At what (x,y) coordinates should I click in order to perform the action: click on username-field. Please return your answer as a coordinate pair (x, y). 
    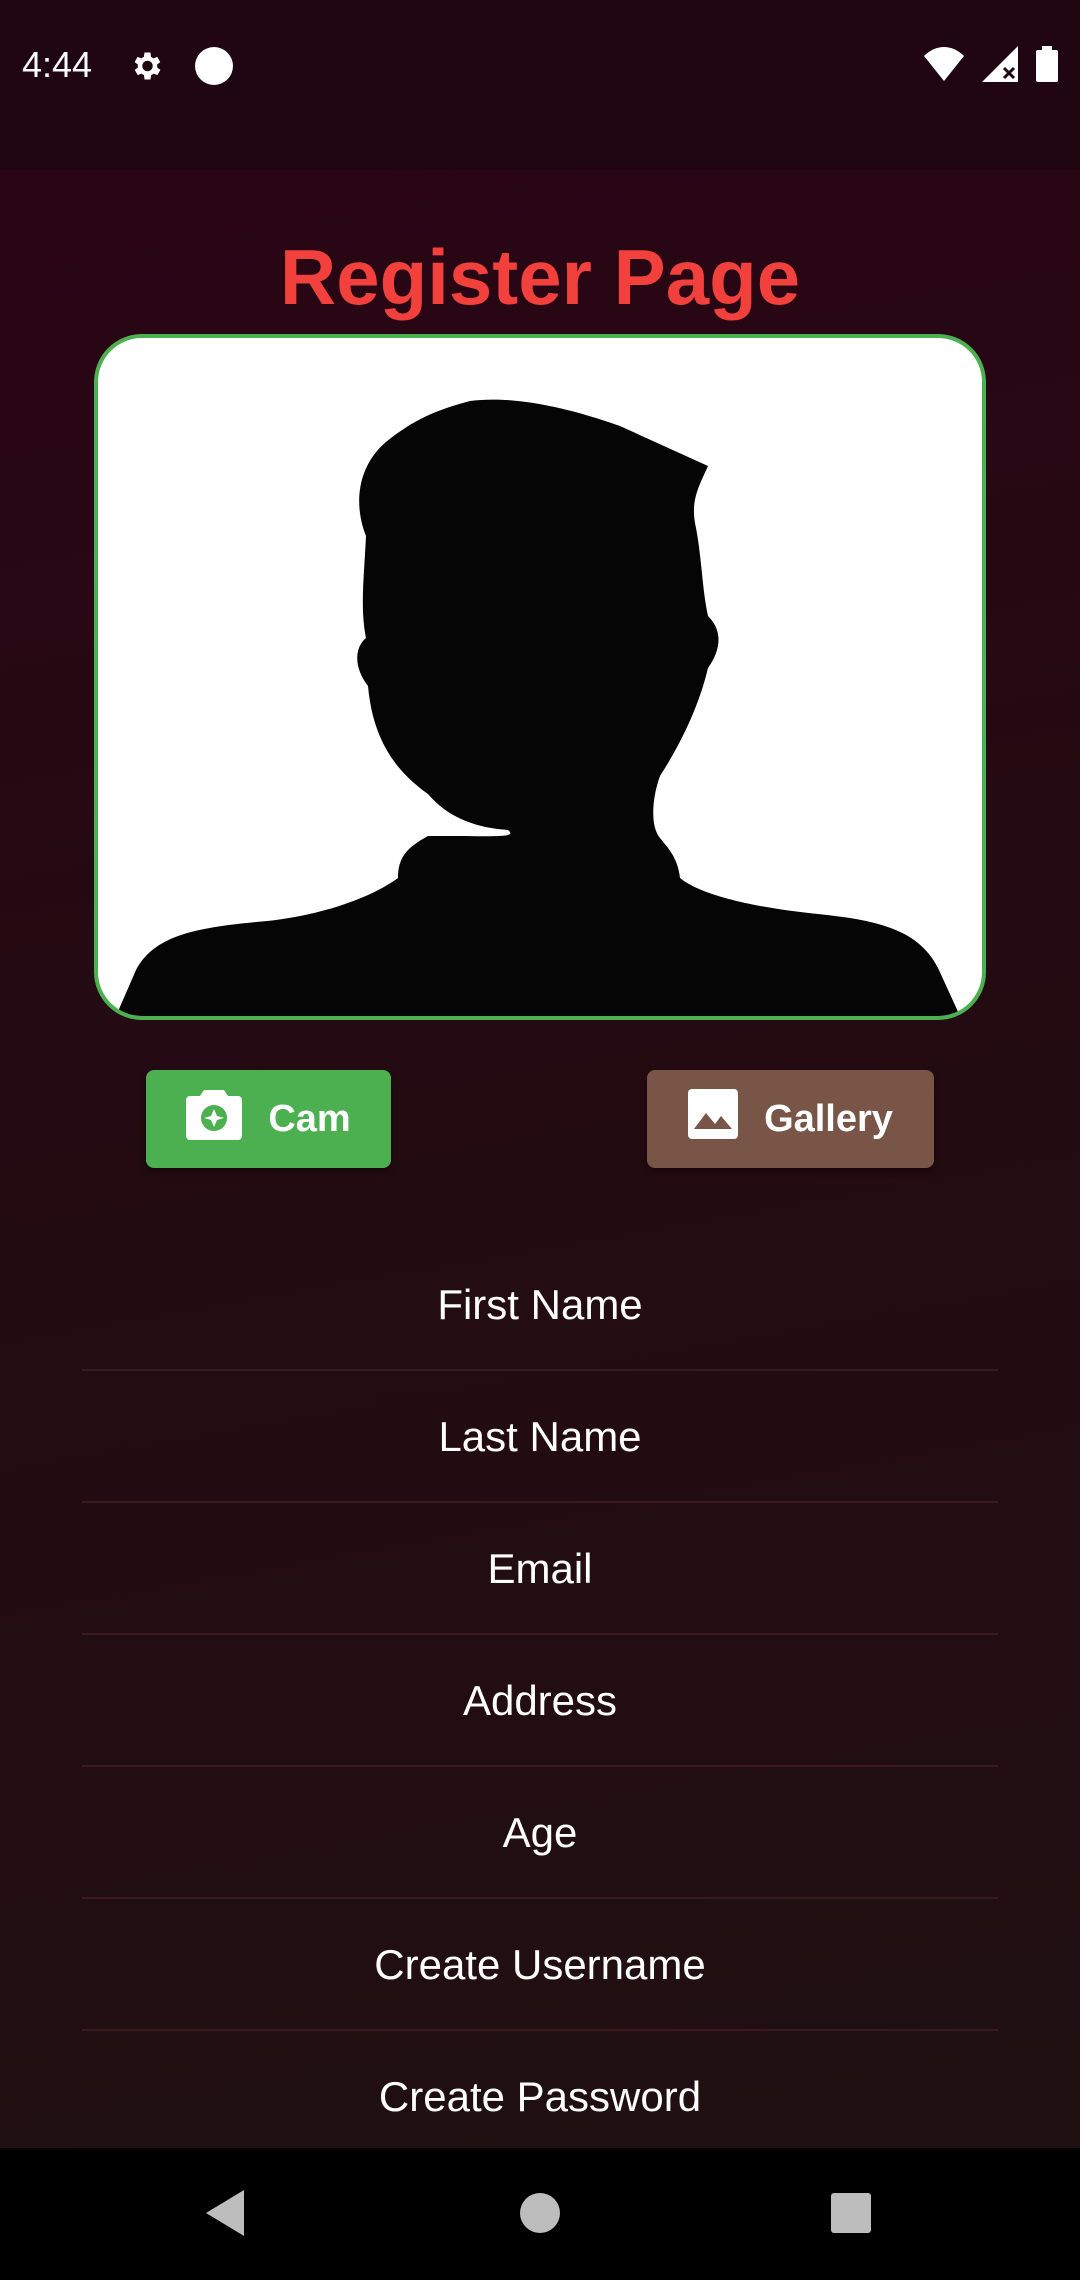
    Looking at the image, I should click on (540, 1965).